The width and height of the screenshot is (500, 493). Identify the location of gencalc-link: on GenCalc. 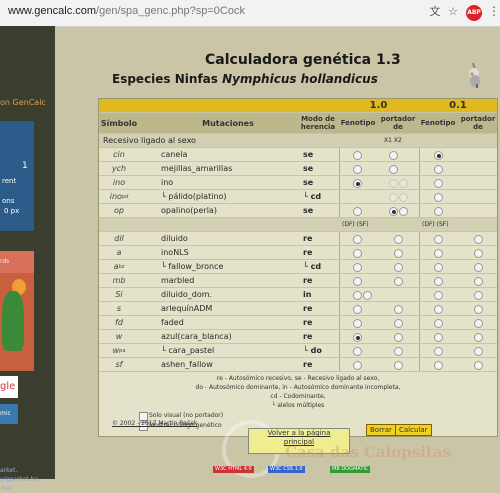
(23, 102).